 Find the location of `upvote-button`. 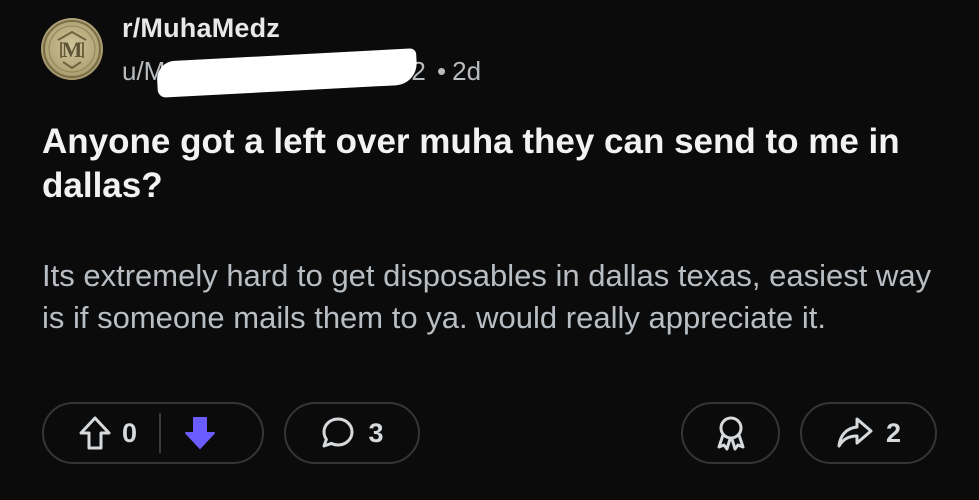

upvote-button is located at coordinates (95, 433).